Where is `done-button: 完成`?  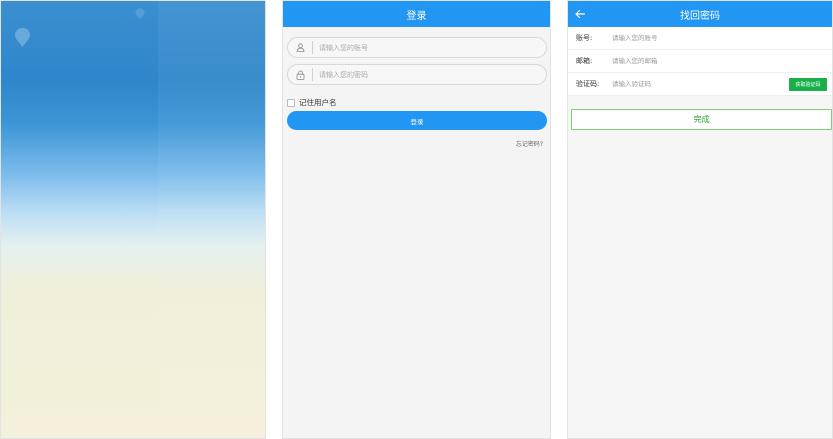 done-button: 完成 is located at coordinates (701, 119).